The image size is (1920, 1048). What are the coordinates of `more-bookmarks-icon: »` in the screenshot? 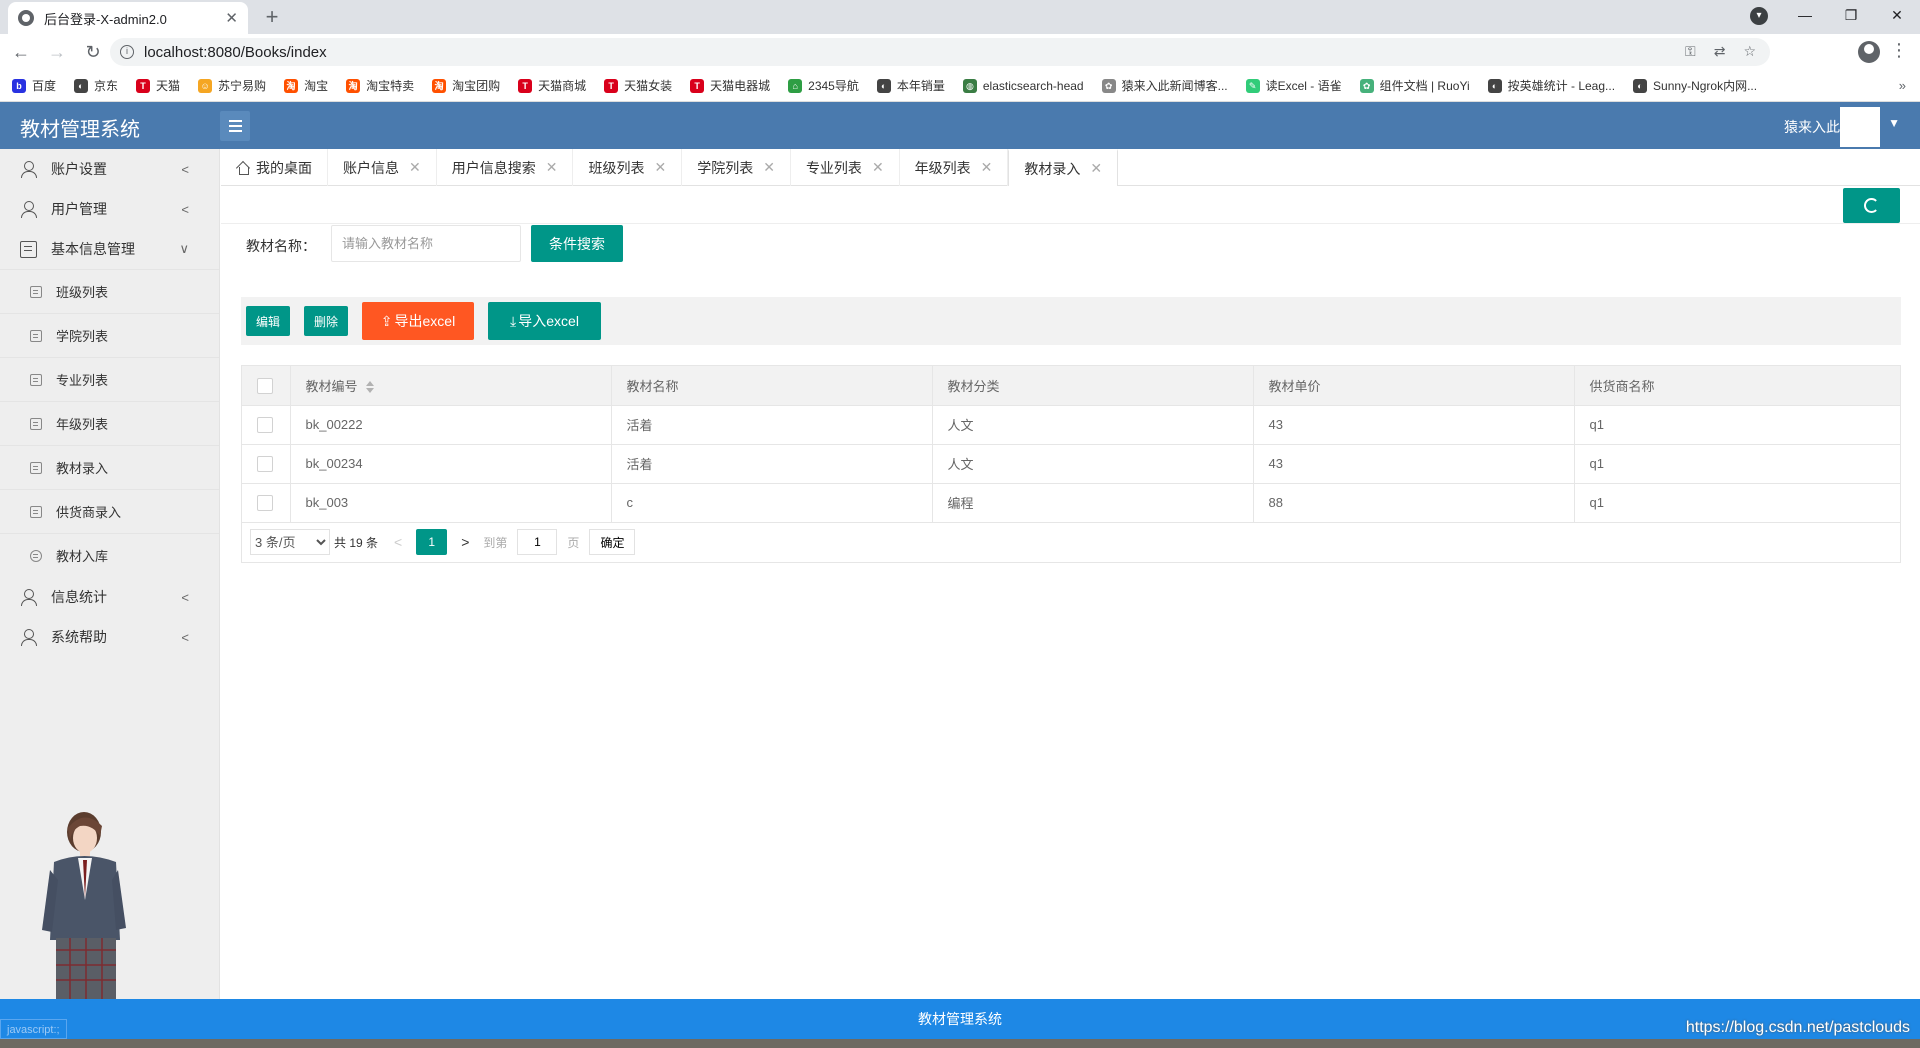 It's located at (1902, 85).